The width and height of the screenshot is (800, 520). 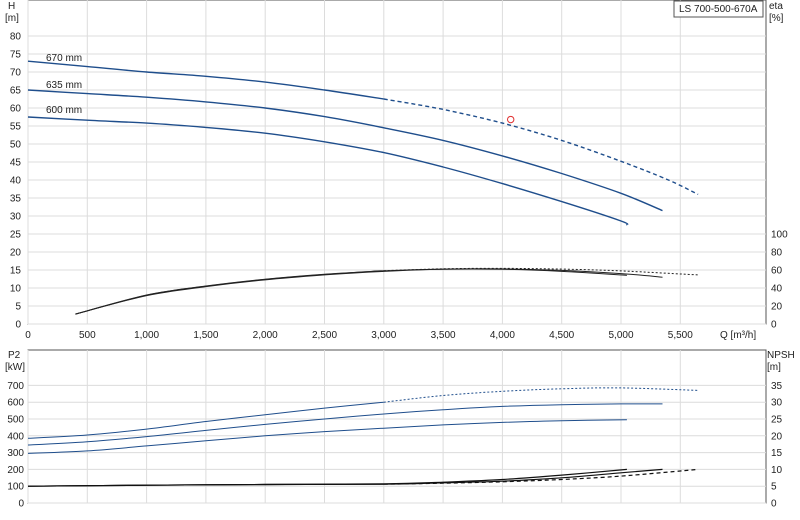 I want to click on npsh-tick-label: 35, so click(x=777, y=386).